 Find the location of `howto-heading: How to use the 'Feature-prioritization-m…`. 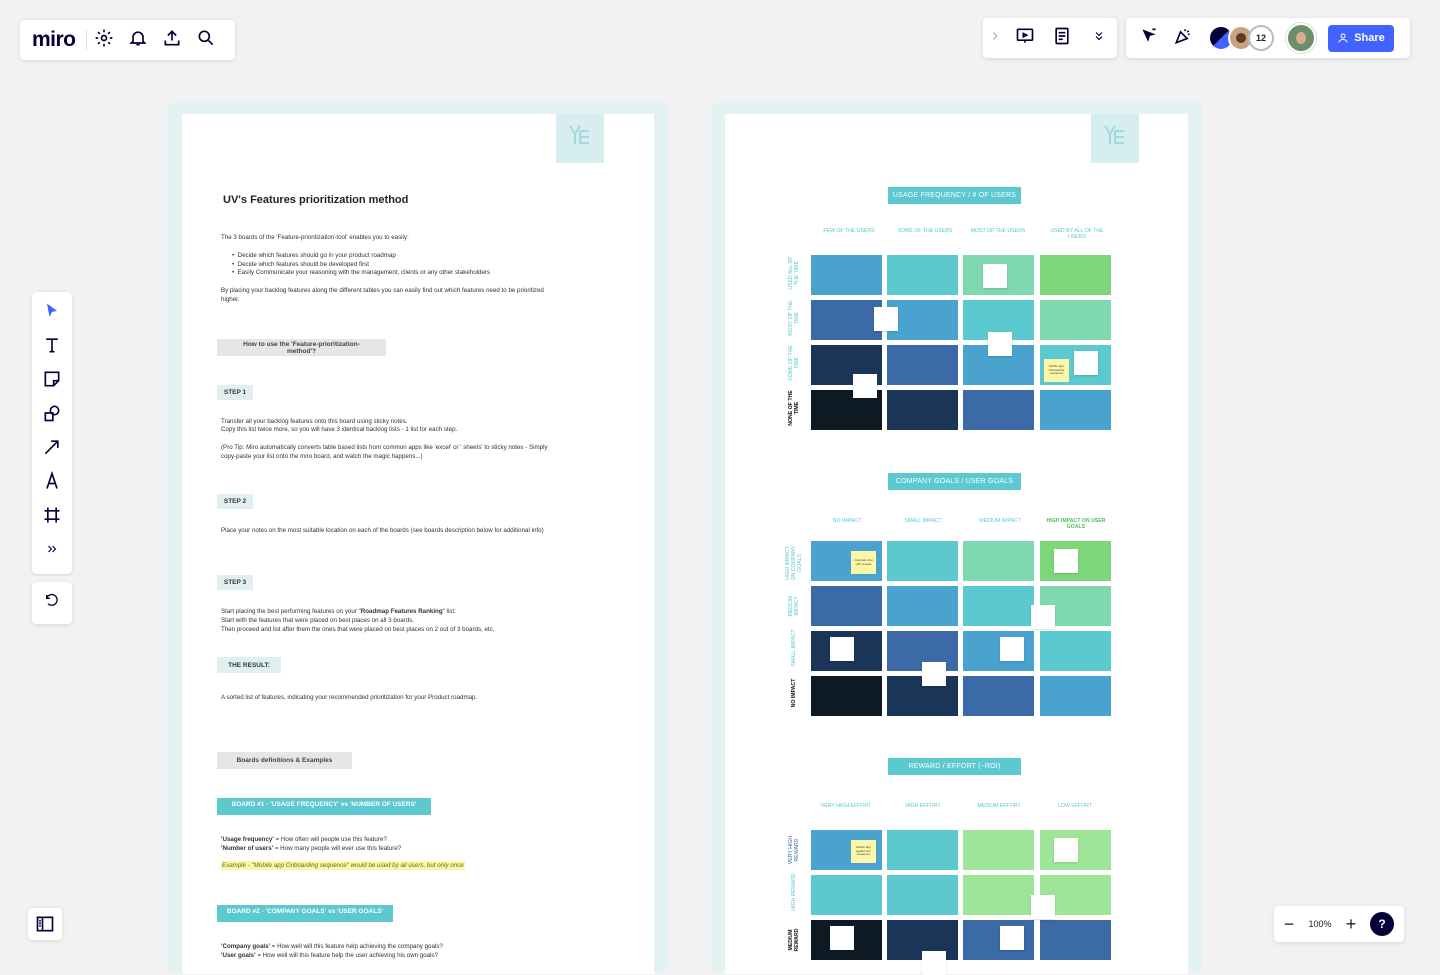

howto-heading: How to use the 'Feature-prioritization-m… is located at coordinates (301, 347).